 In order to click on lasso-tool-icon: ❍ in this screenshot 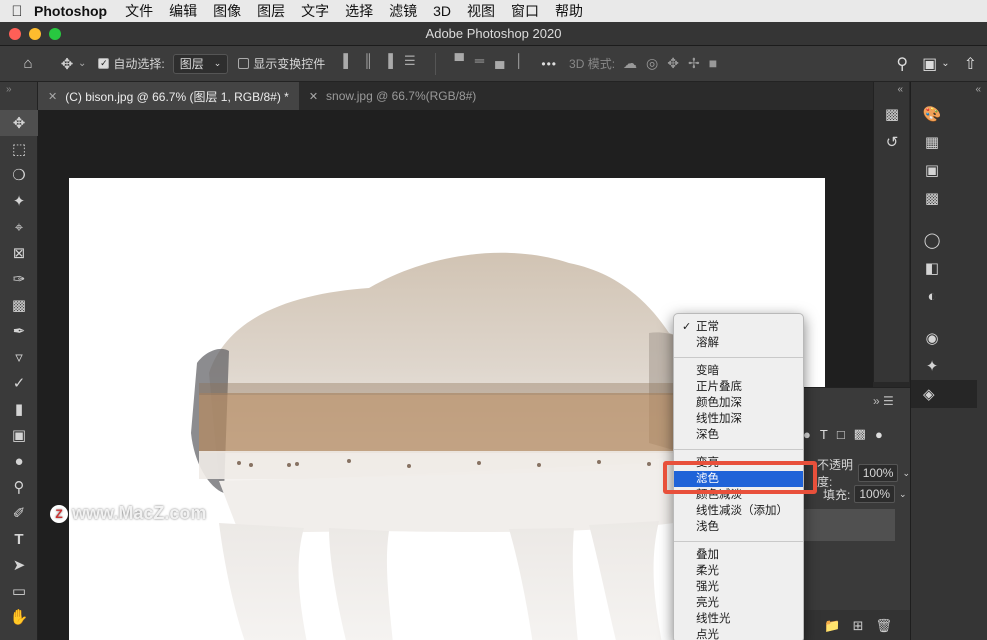, I will do `click(19, 175)`.